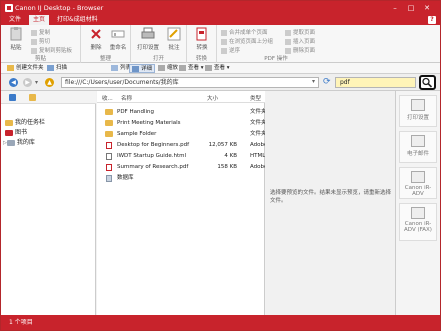 This screenshot has width=441, height=331. What do you see at coordinates (418, 111) in the screenshot?
I see `print-settings-side-button: 打印设置` at bounding box center [418, 111].